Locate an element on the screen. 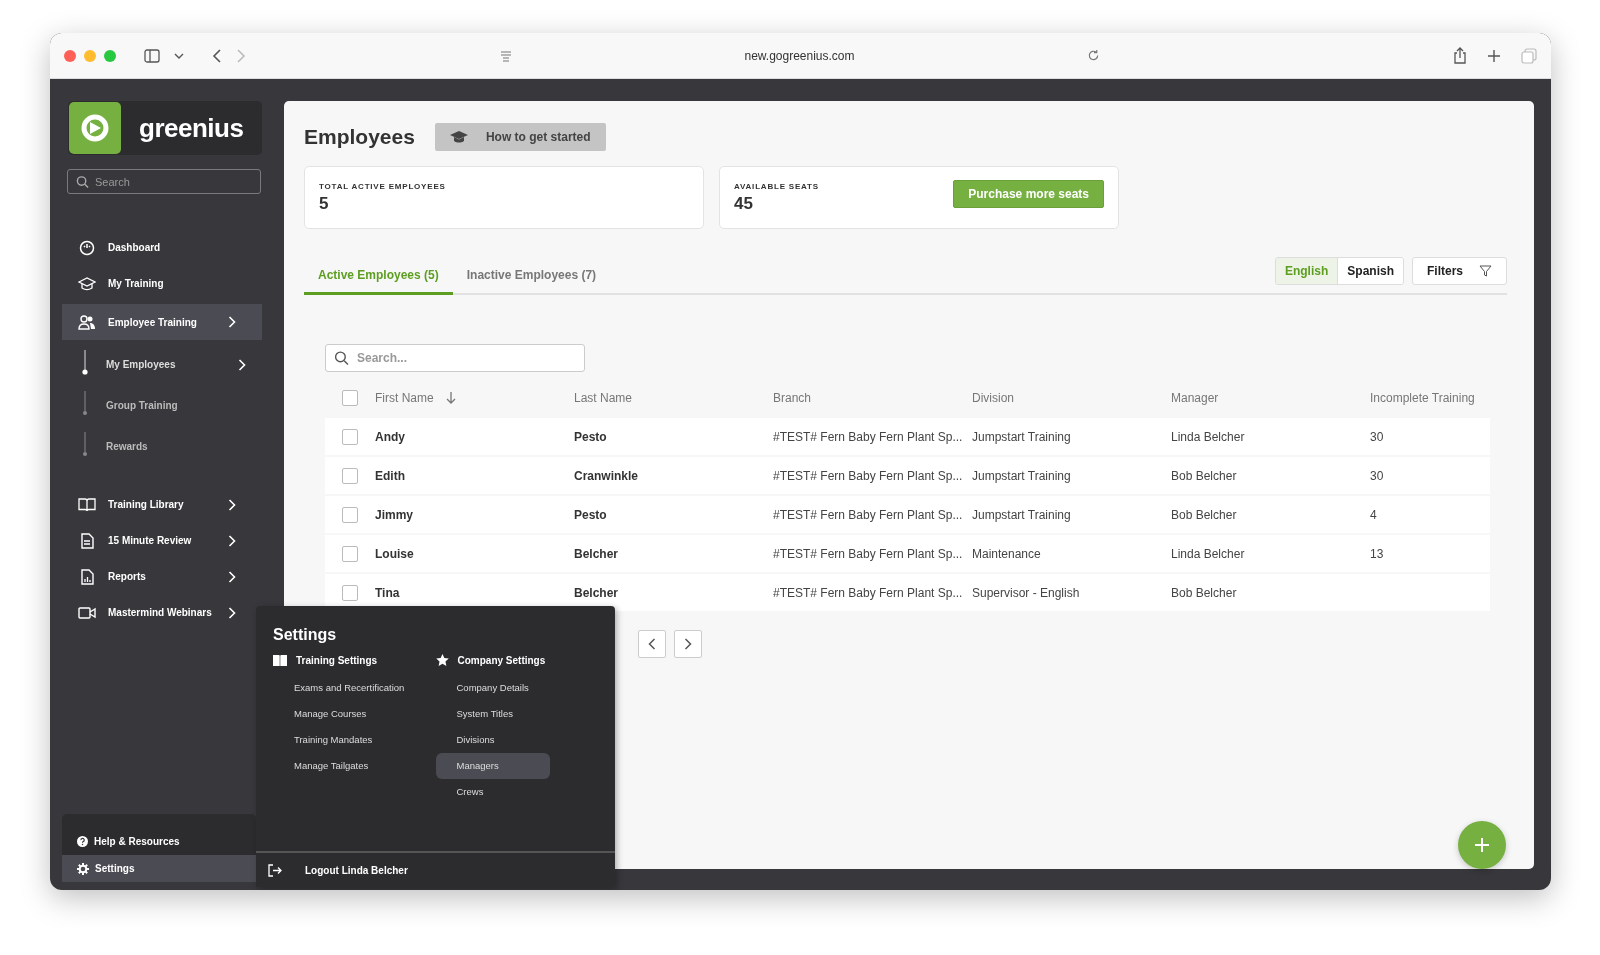  table-row: Tina Belcher #TEST# Fern Baby Fern Plant Sp... Supervisor - English Bob Belcher is located at coordinates (907, 592).